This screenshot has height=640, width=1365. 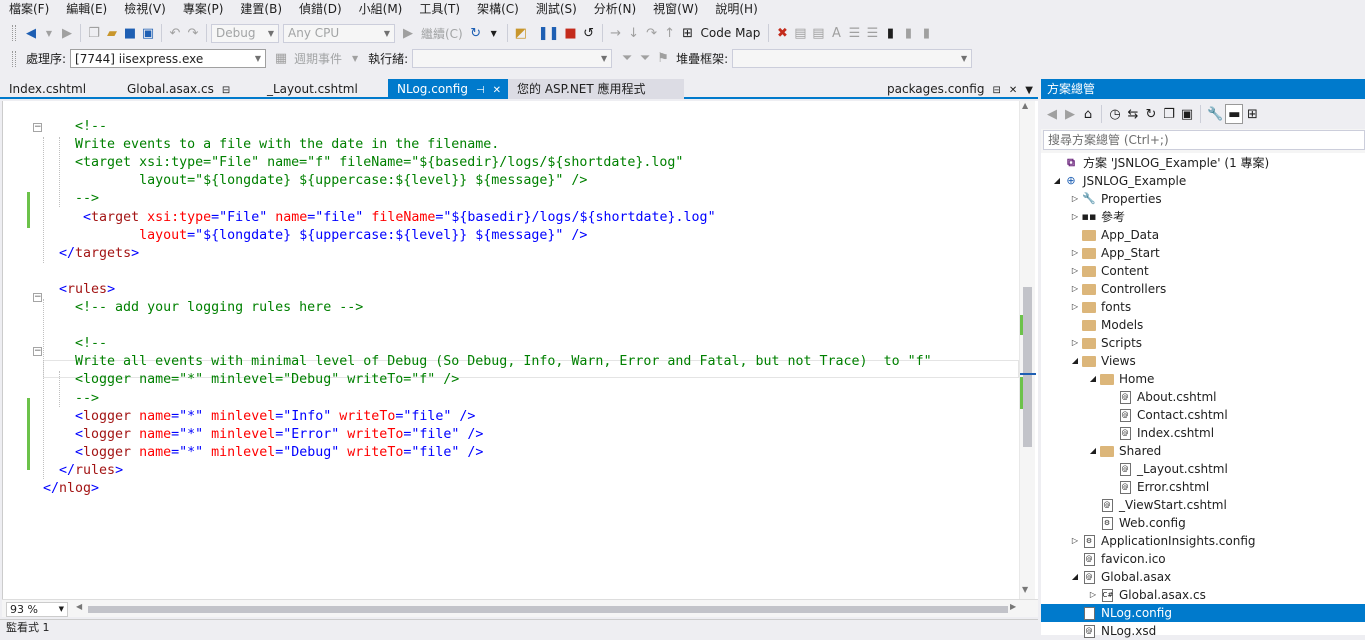 What do you see at coordinates (175, 33) in the screenshot?
I see `undo-icon: ↶` at bounding box center [175, 33].